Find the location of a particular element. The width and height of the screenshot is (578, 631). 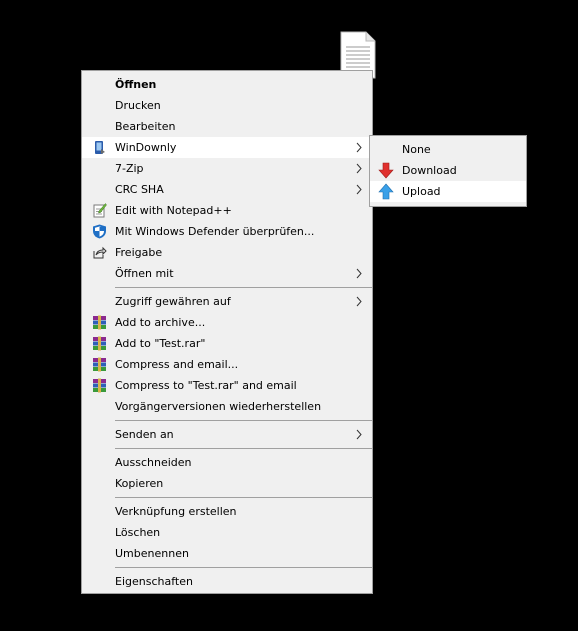

menu-item-label: Ausschneiden is located at coordinates (153, 462).